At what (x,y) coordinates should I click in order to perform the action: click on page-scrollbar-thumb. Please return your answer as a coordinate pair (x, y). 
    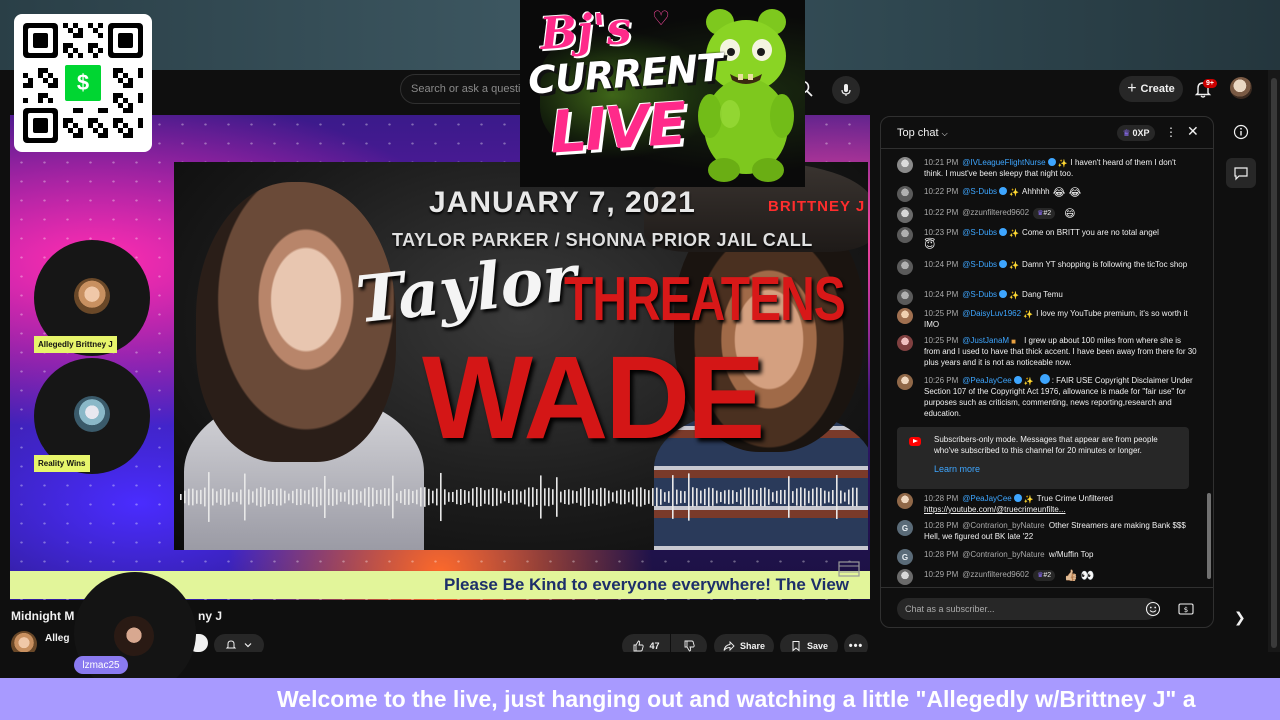
    Looking at the image, I should click on (1274, 363).